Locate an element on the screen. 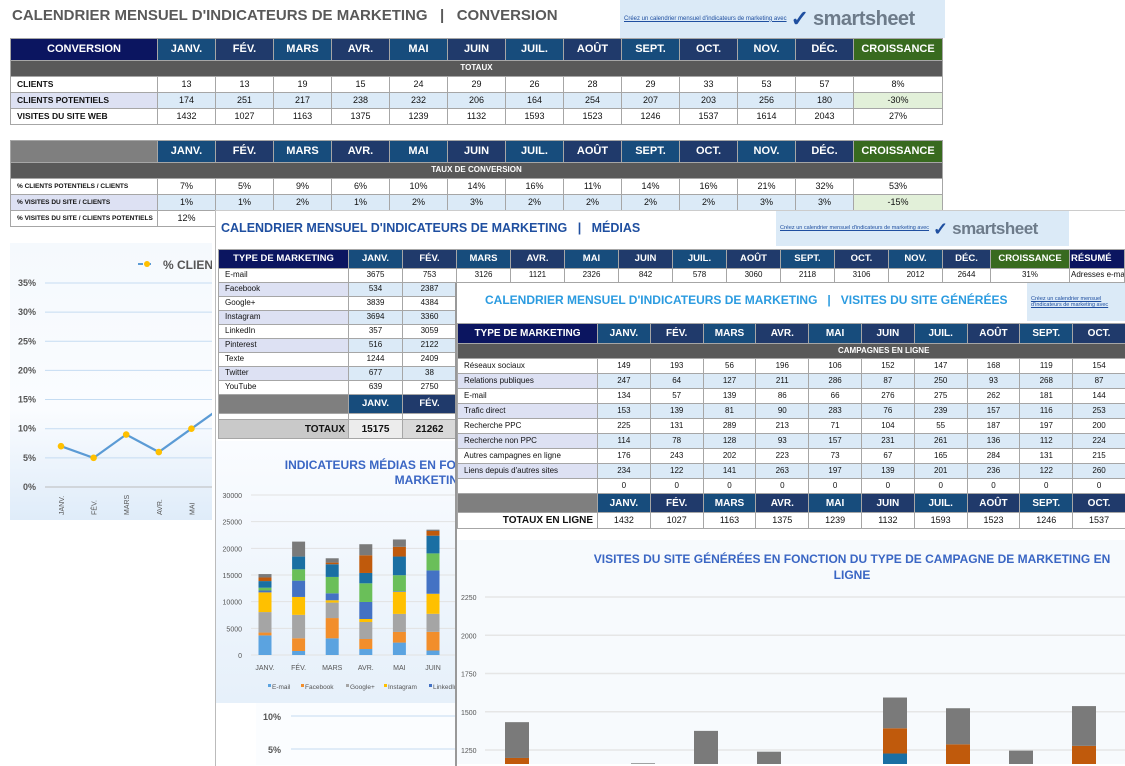  totals-value: 1593 is located at coordinates (940, 520).